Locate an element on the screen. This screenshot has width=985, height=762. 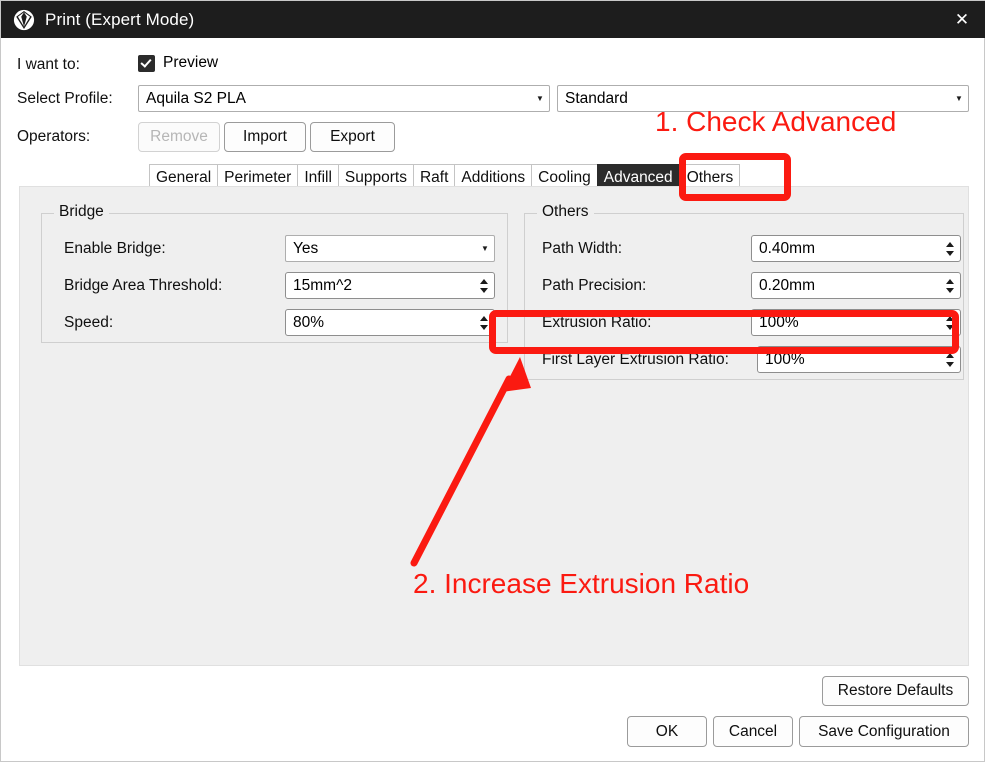
operators-label: Operators: is located at coordinates (54, 136).